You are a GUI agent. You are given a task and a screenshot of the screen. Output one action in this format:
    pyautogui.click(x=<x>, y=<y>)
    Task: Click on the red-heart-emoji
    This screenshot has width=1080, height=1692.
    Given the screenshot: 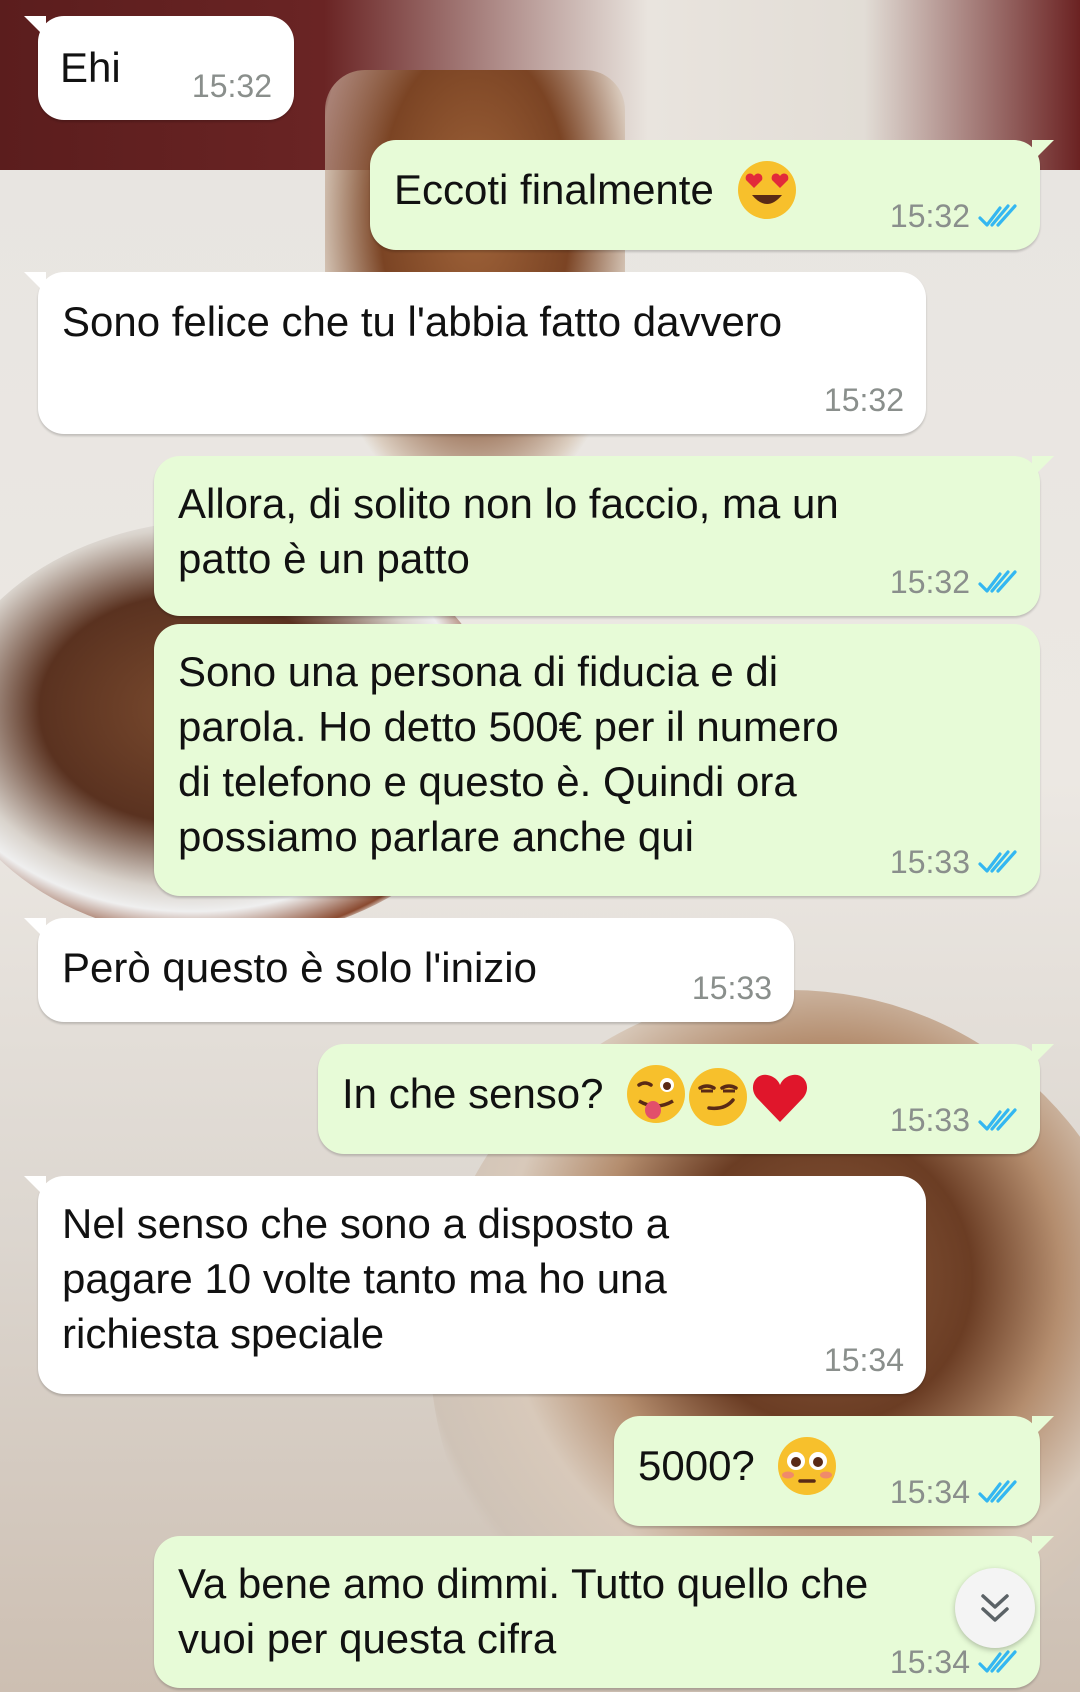 What is the action you would take?
    pyautogui.click(x=780, y=1098)
    